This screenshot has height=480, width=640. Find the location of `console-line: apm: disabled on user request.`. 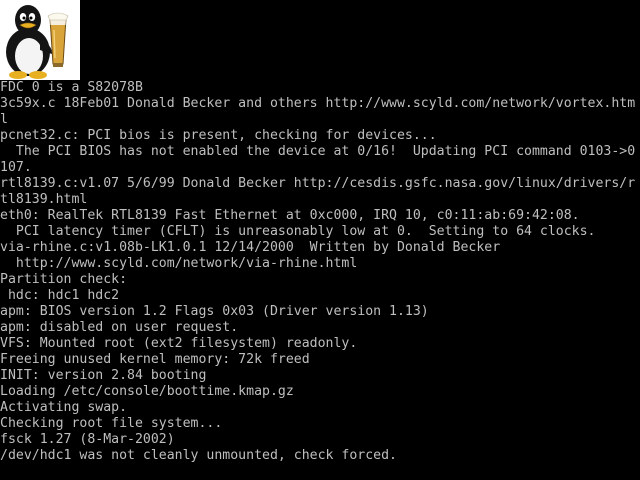

console-line: apm: disabled on user request. is located at coordinates (119, 327).